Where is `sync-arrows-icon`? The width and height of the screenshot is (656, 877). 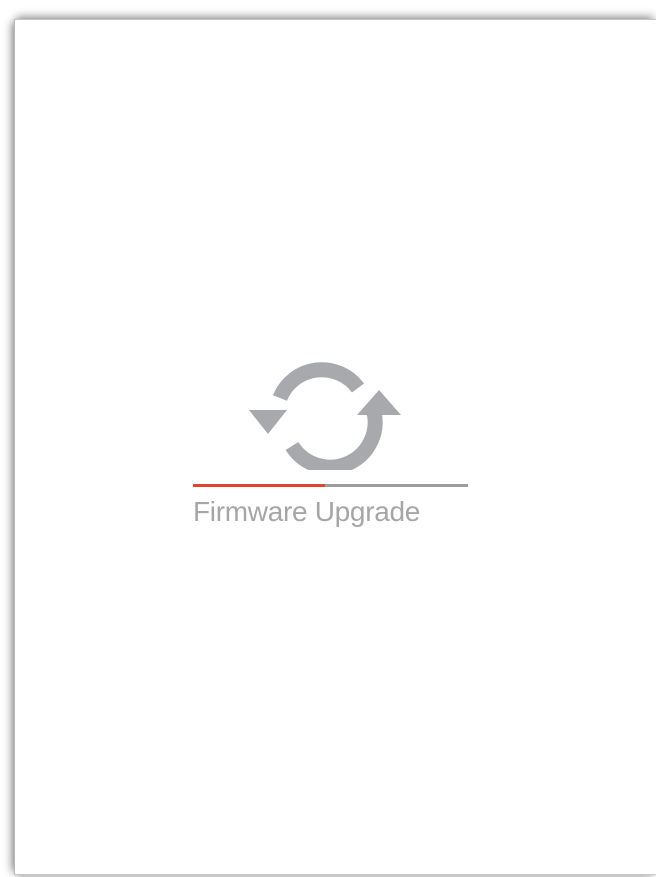
sync-arrows-icon is located at coordinates (325, 416).